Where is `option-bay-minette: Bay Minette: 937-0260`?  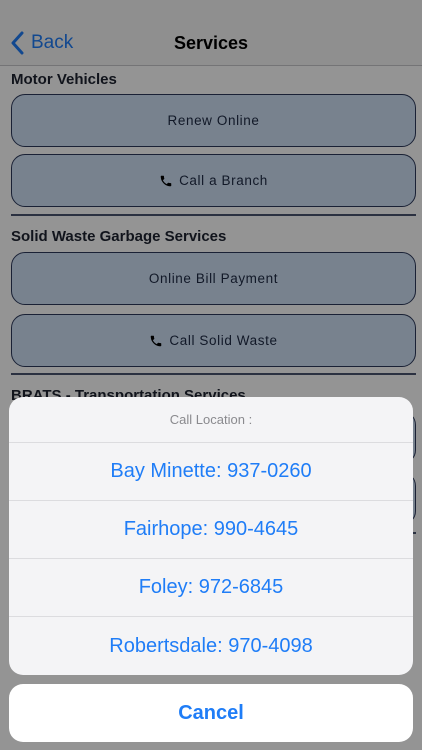 option-bay-minette: Bay Minette: 937-0260 is located at coordinates (211, 472).